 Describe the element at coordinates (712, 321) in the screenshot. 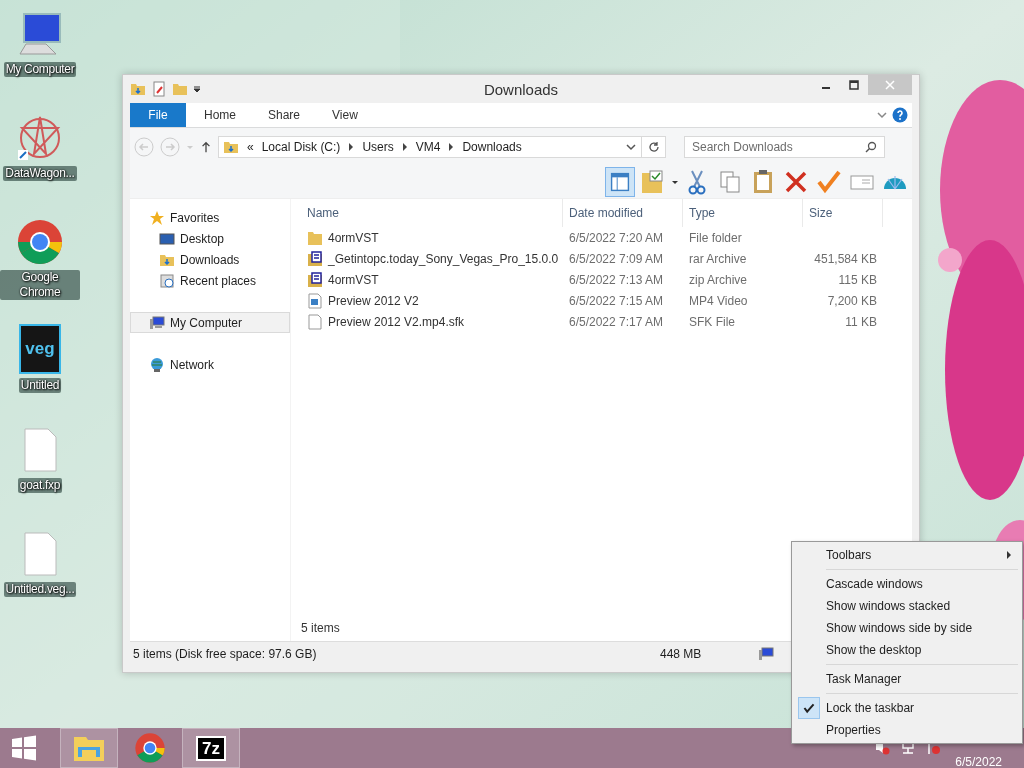

I see `type-cell-text: SFK File` at that location.